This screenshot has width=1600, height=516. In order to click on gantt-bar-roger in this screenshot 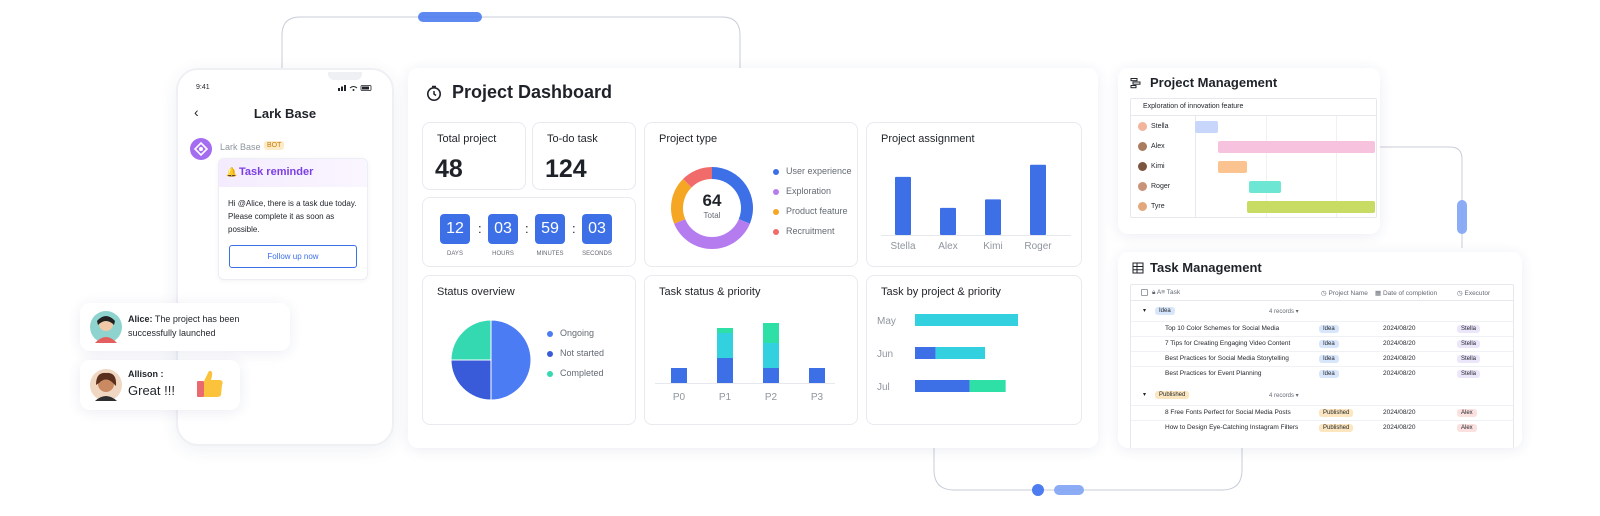, I will do `click(1265, 187)`.